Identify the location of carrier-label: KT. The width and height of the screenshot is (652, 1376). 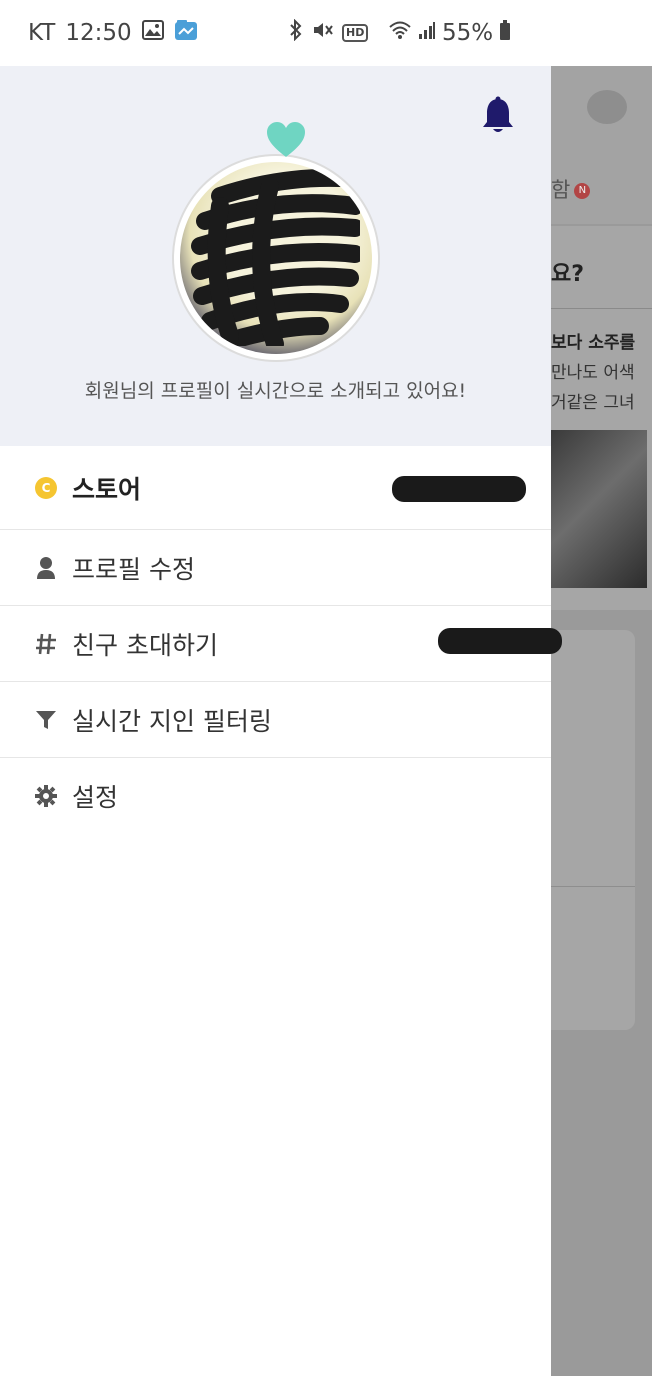
(42, 33).